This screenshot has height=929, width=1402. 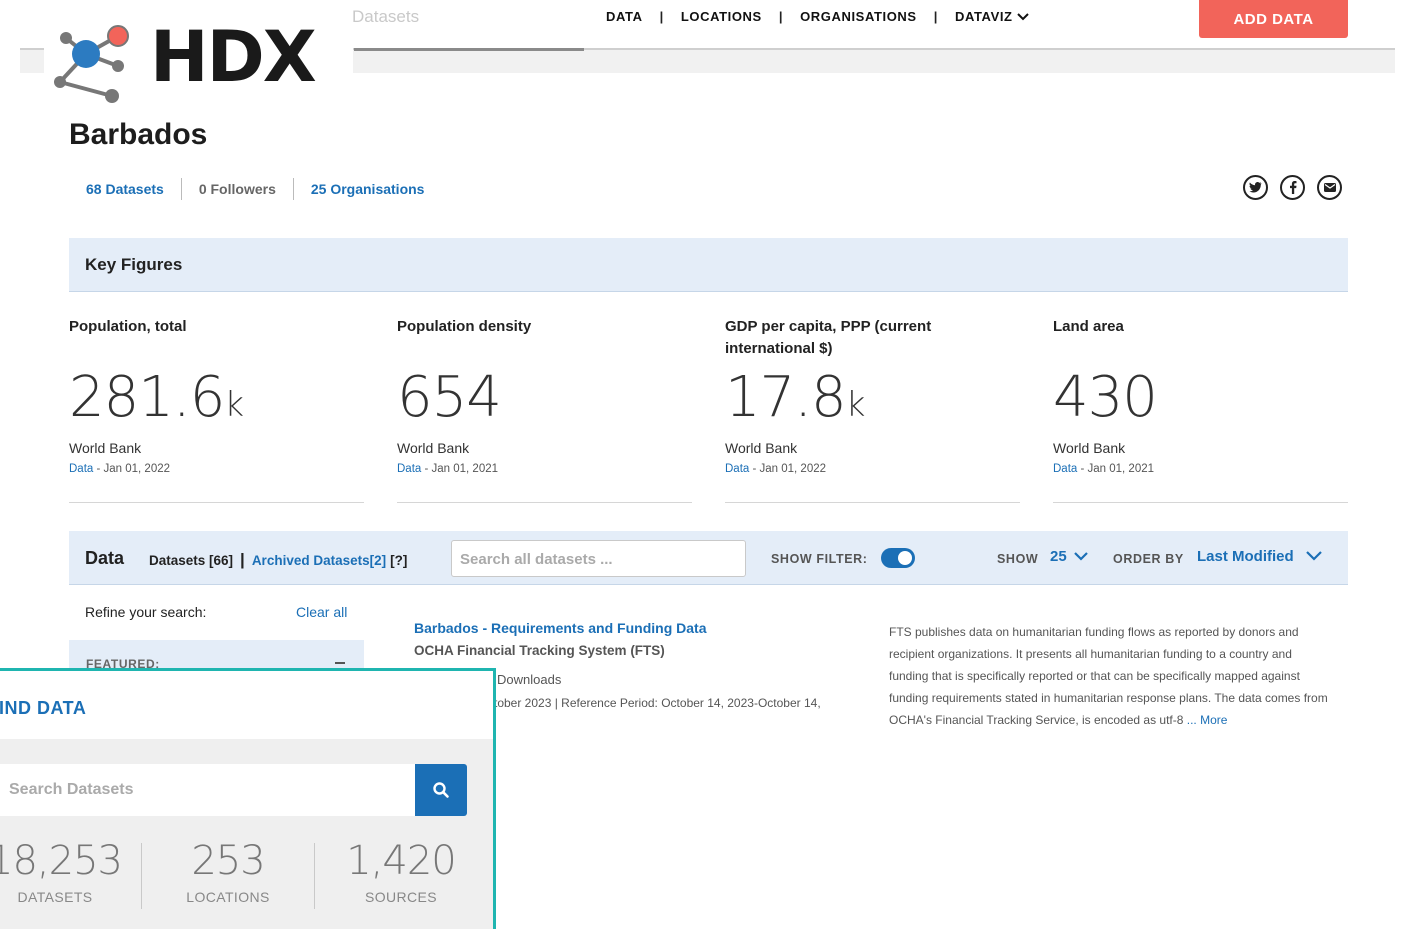 What do you see at coordinates (401, 873) in the screenshot?
I see `stat-sources: 1,420 SOURCES` at bounding box center [401, 873].